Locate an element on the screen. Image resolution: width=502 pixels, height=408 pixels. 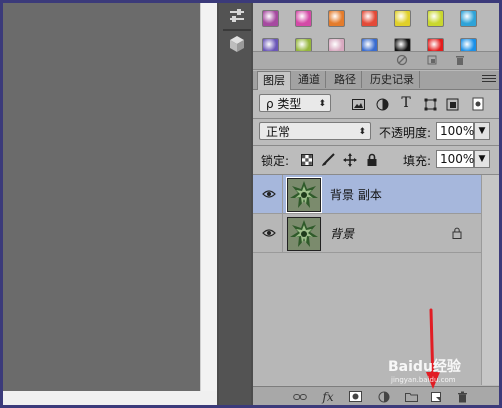
watermark-logo: Baidu经验 is located at coordinates (424, 367).